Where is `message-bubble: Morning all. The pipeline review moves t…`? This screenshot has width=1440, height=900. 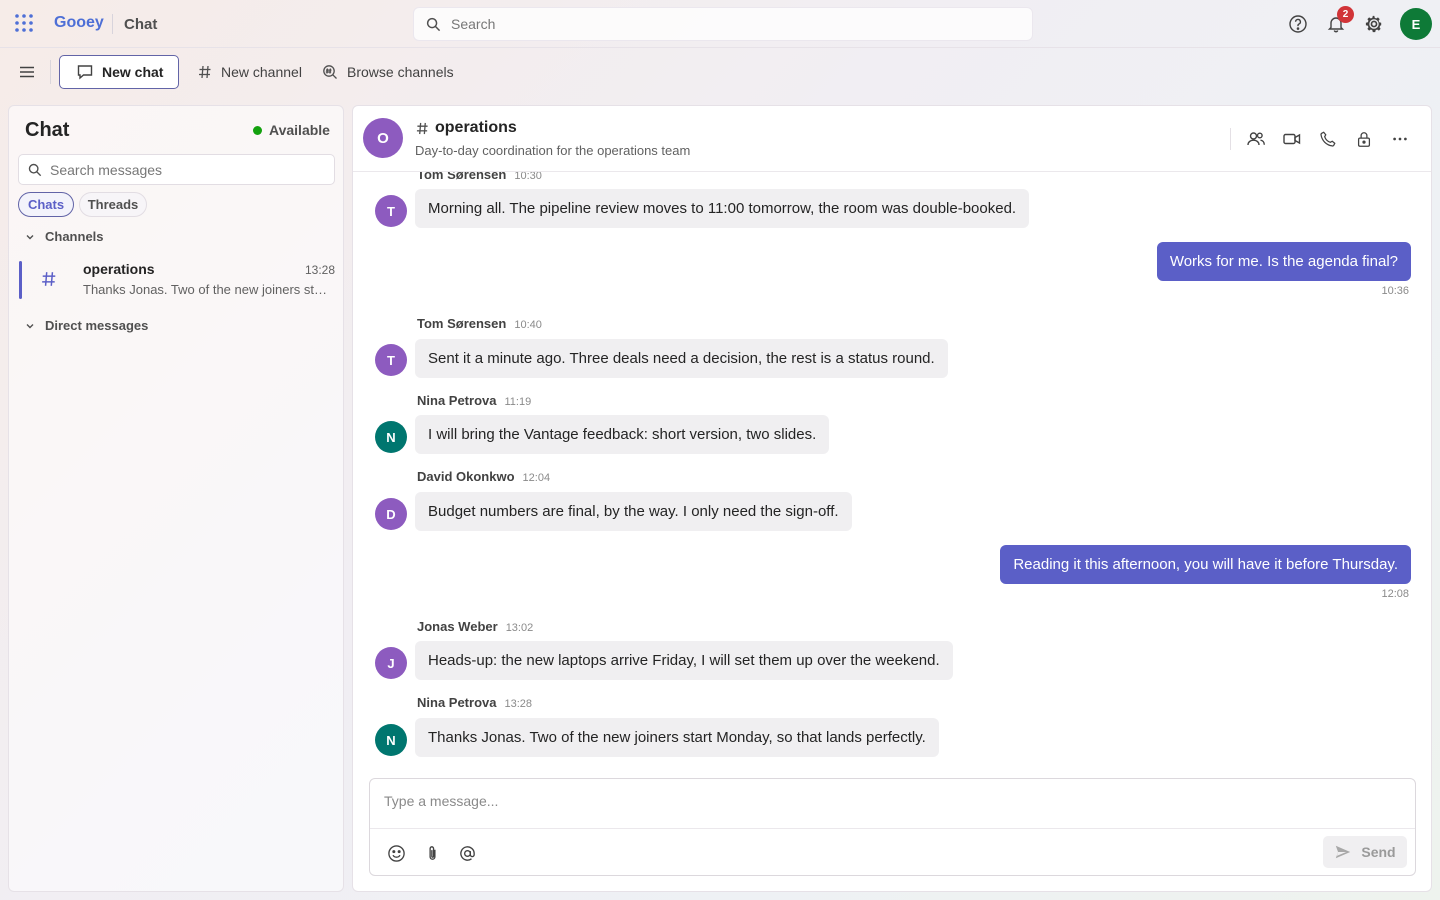 message-bubble: Morning all. The pipeline review moves t… is located at coordinates (722, 208).